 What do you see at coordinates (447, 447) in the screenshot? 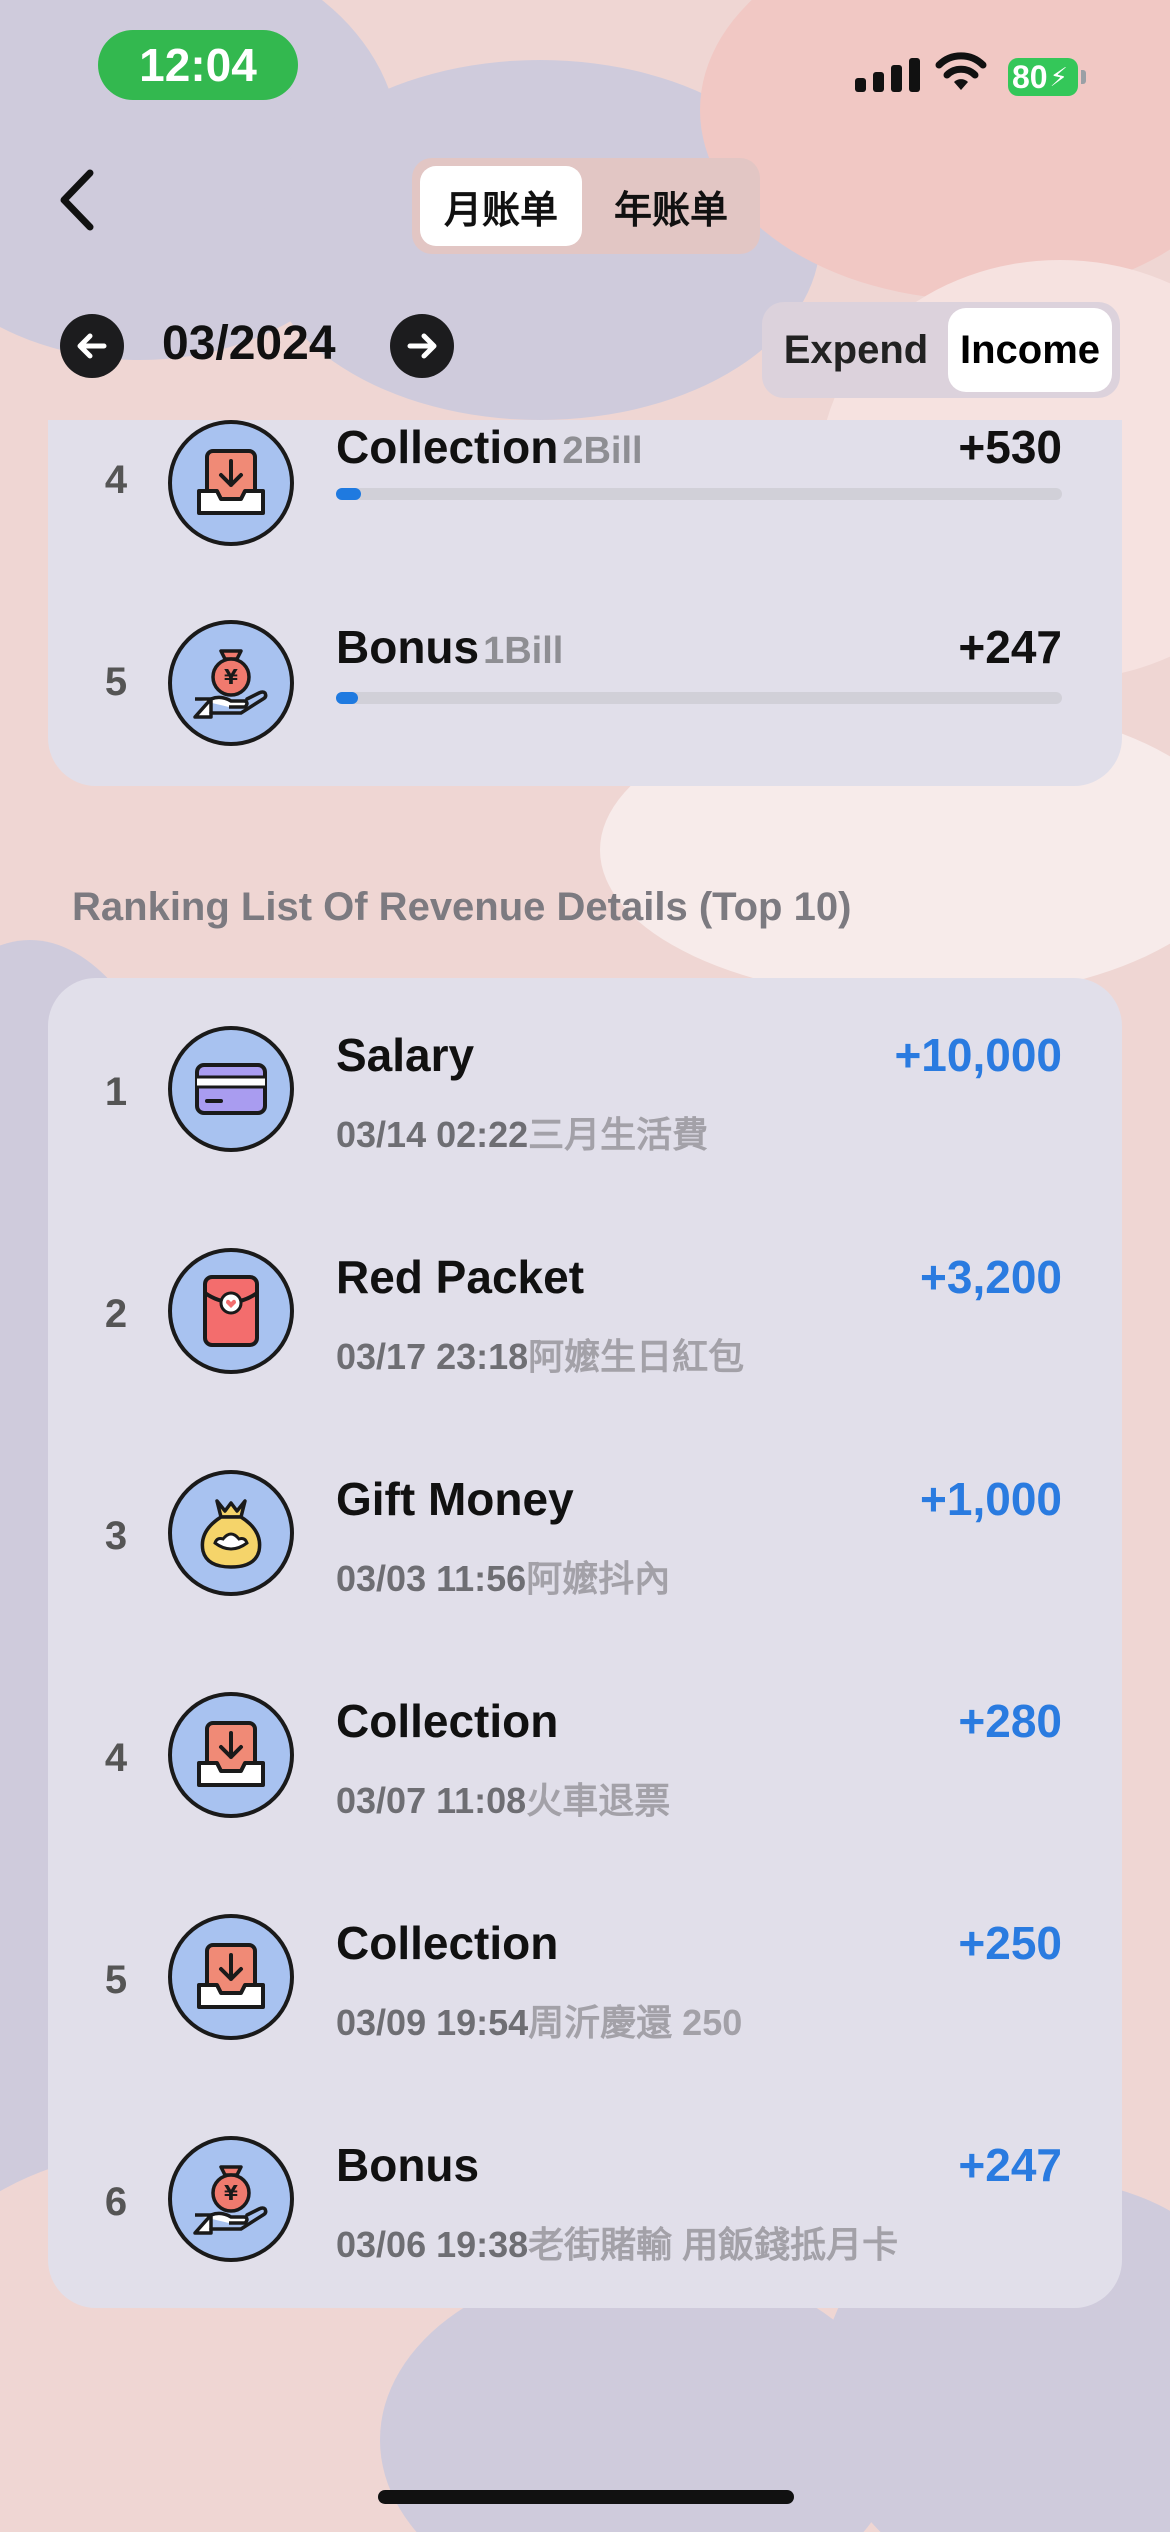
I see `category-name: Collection` at bounding box center [447, 447].